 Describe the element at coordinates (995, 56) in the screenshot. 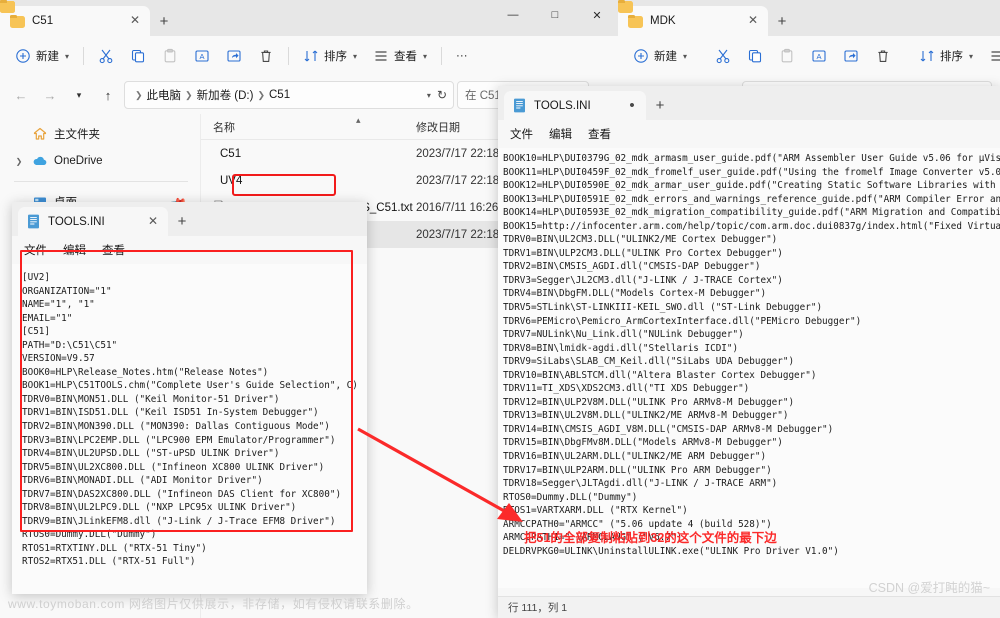

I see `view-icon` at that location.